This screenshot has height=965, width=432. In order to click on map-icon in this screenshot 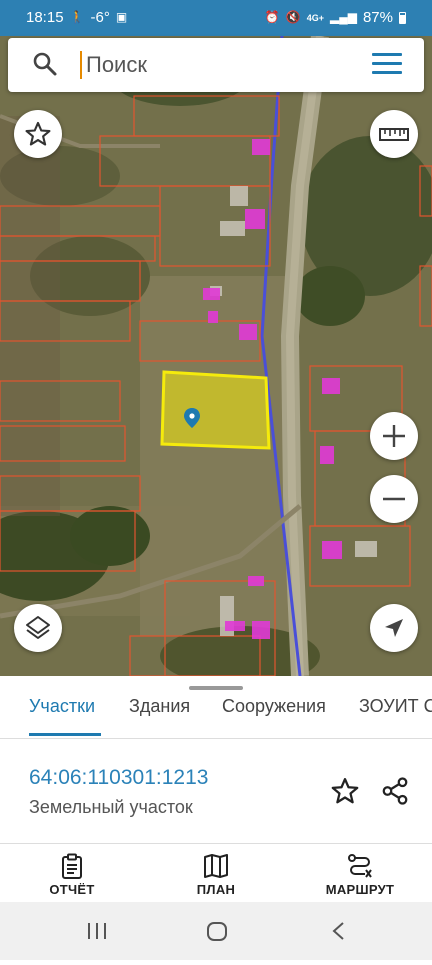, I will do `click(216, 866)`.